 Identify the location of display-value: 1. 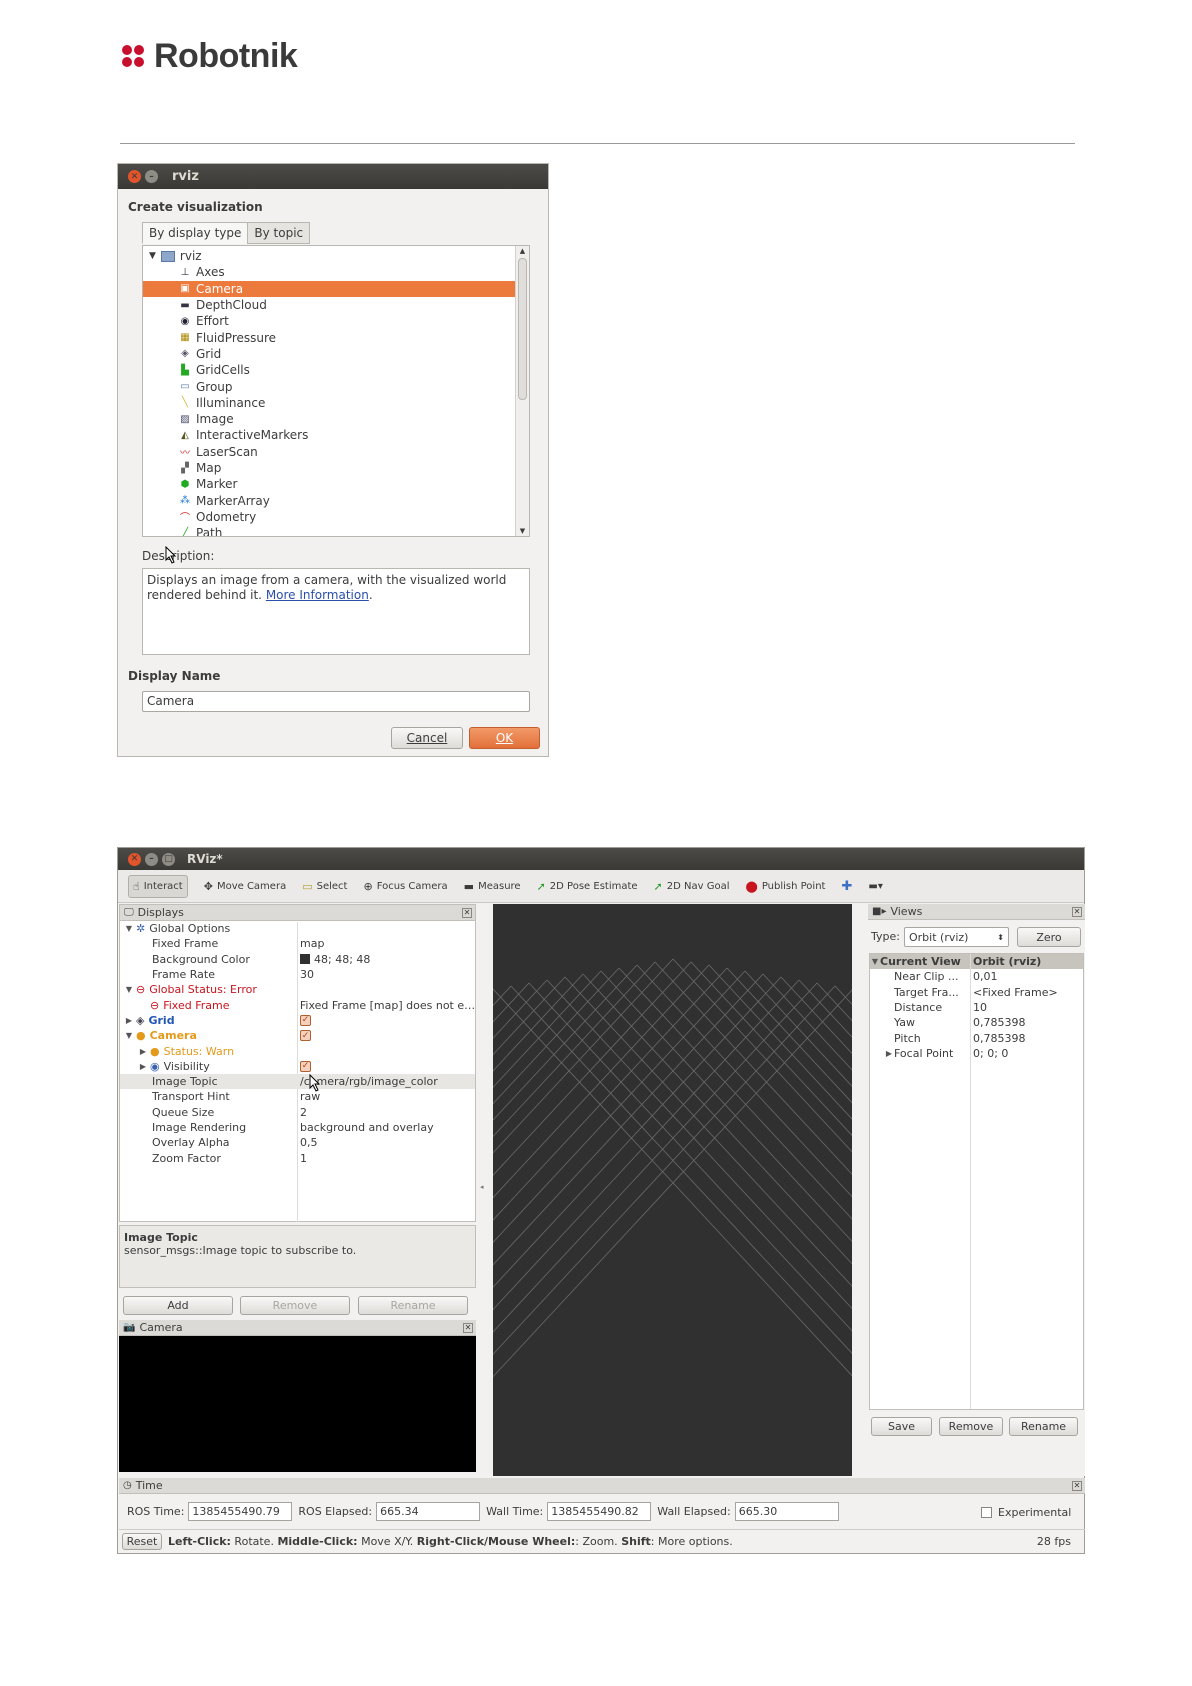
(302, 1158).